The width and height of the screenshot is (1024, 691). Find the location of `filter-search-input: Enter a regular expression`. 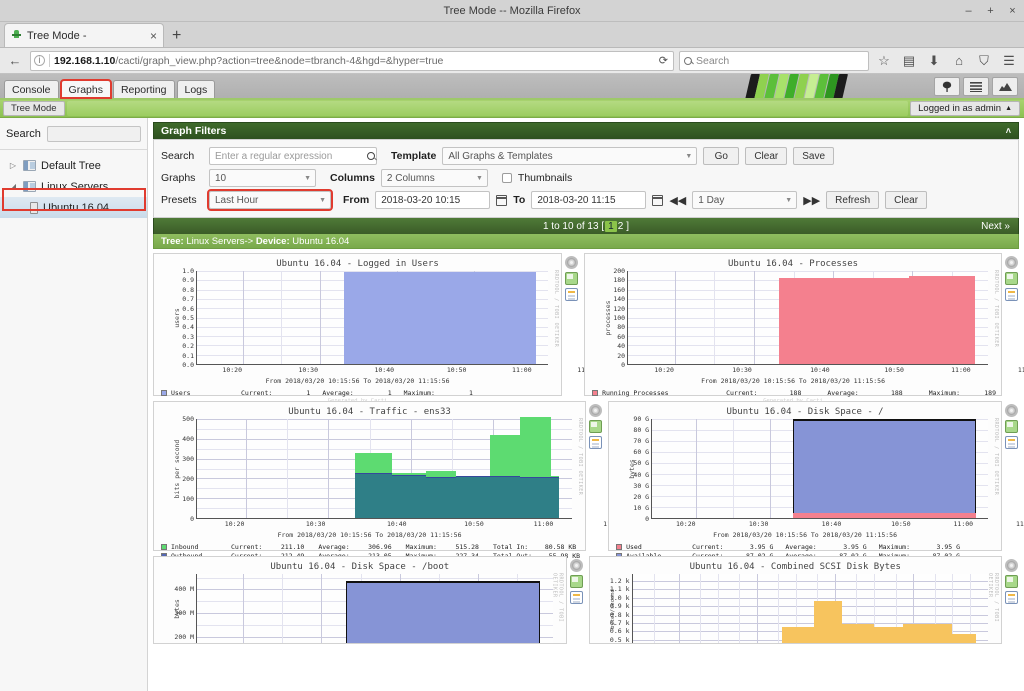

filter-search-input: Enter a regular expression is located at coordinates (293, 156).